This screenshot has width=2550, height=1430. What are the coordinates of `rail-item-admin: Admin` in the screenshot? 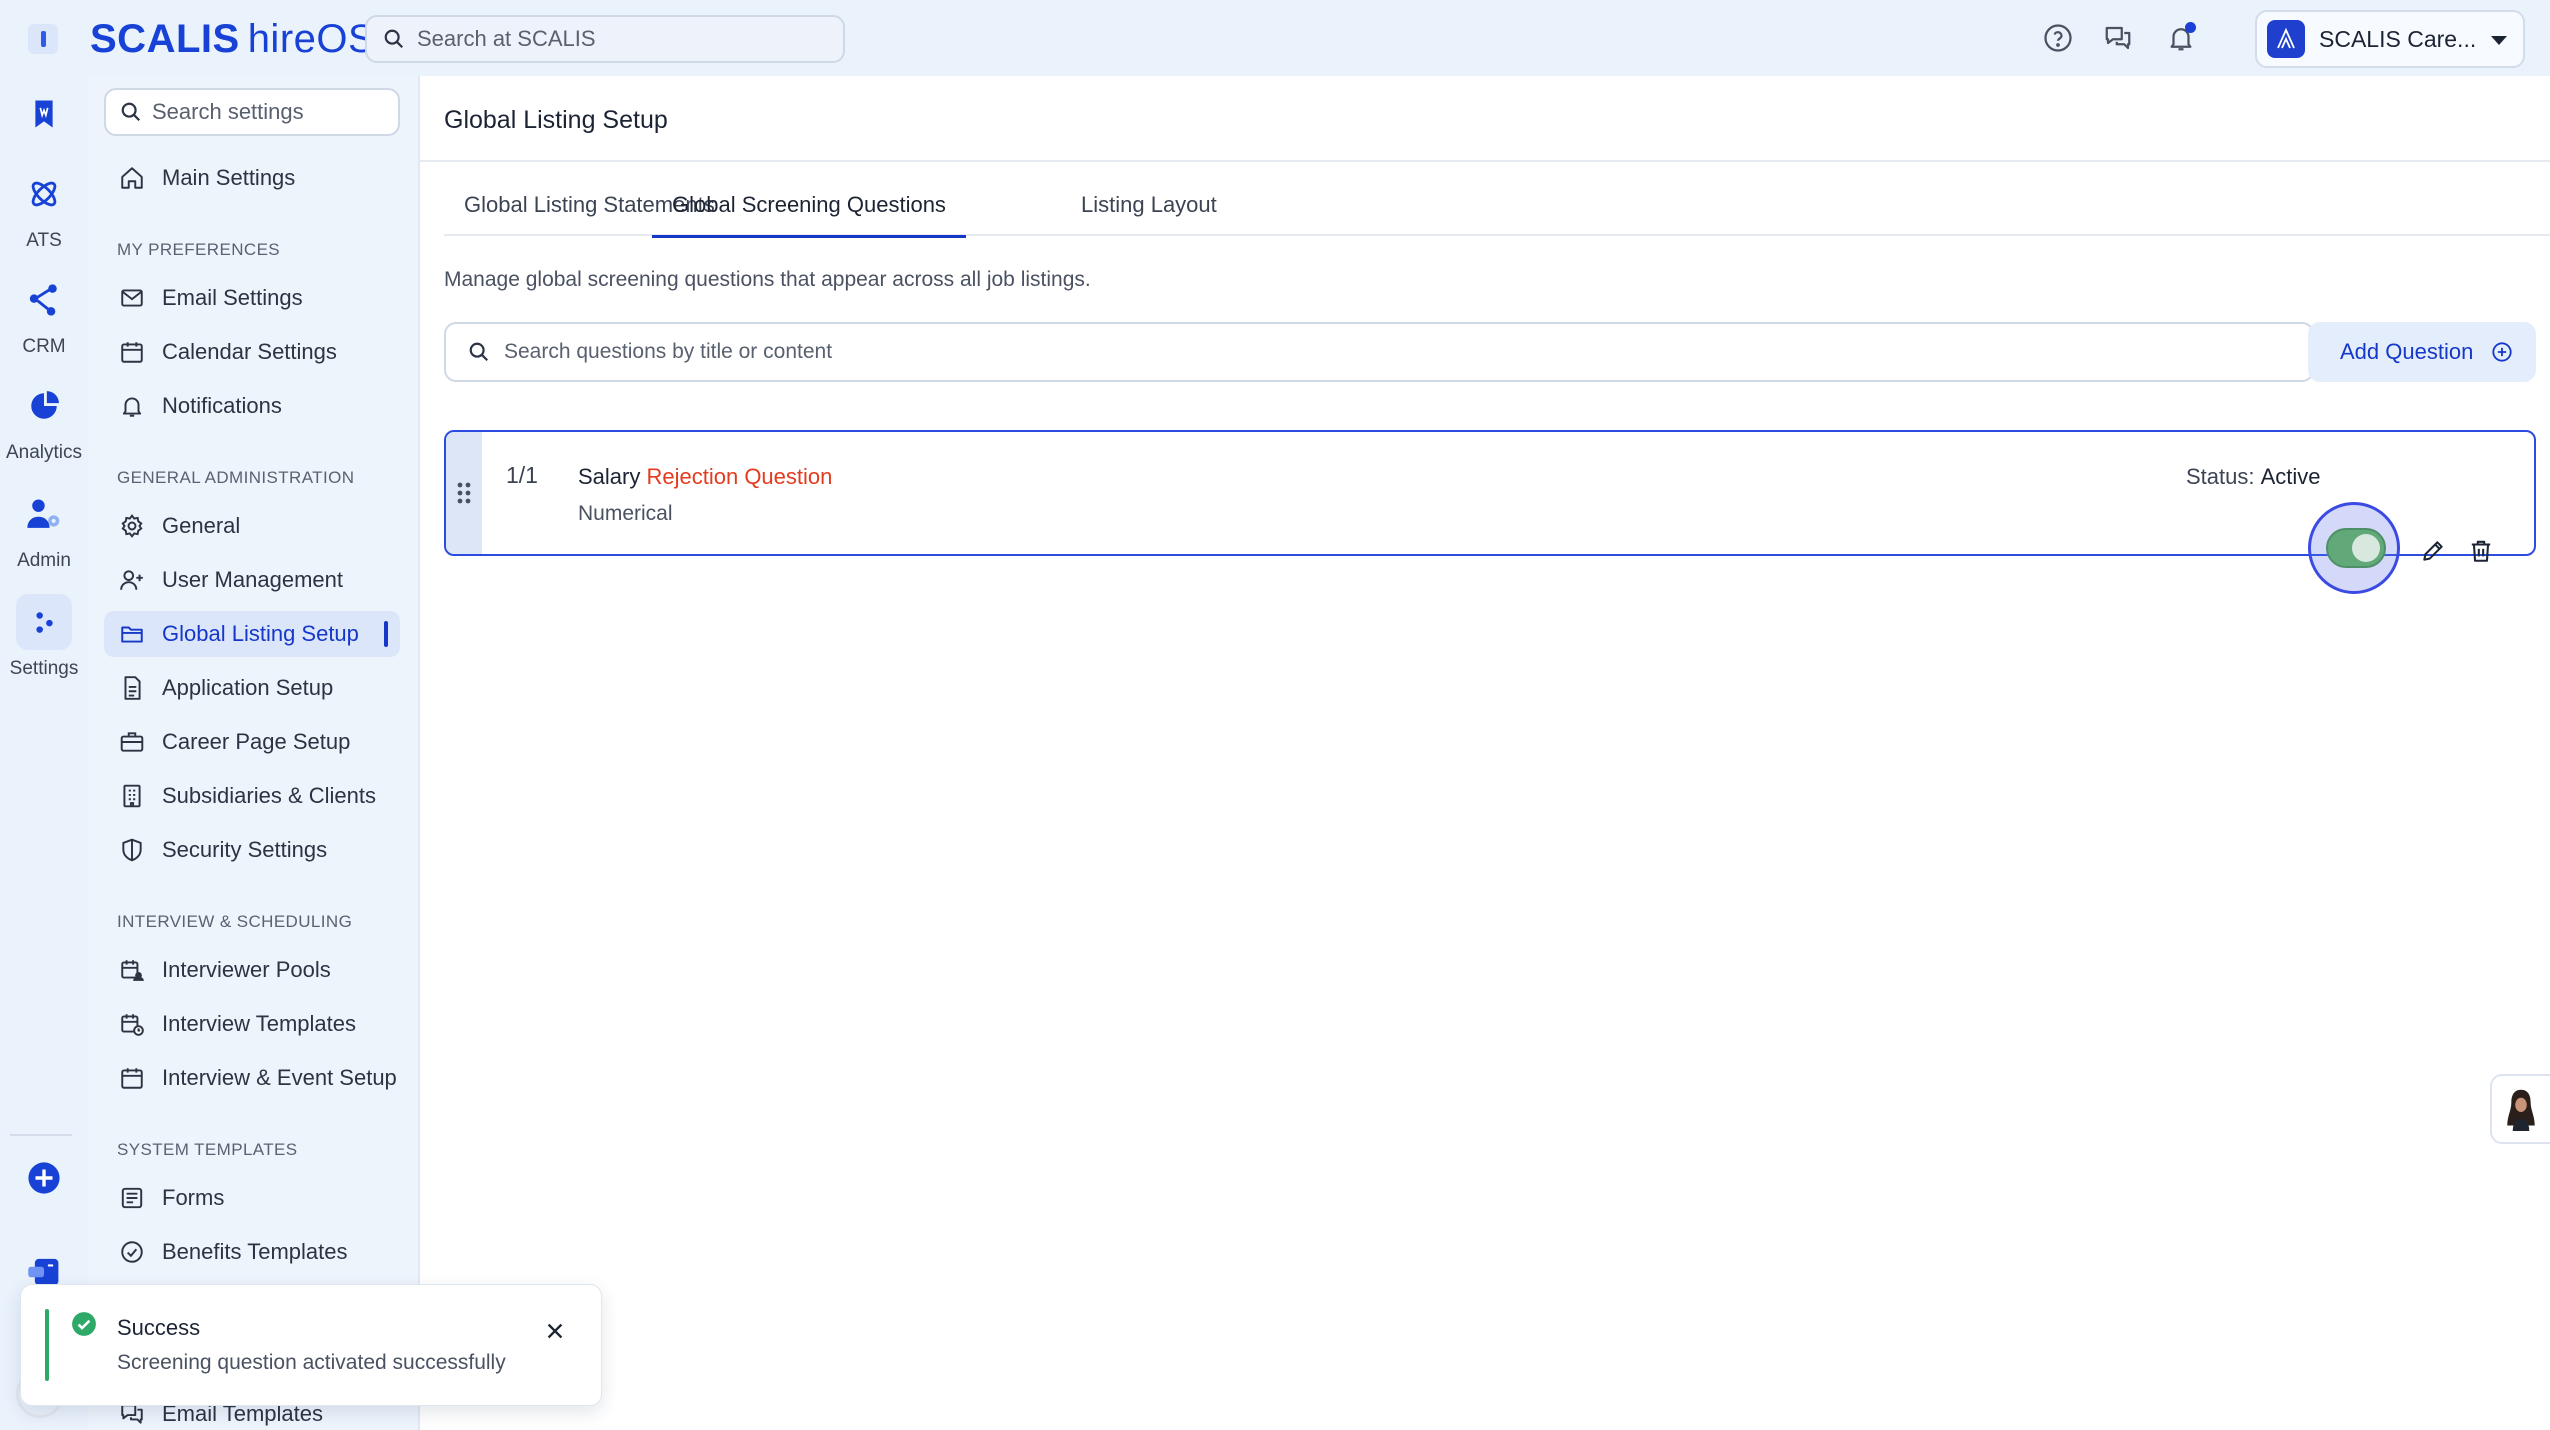 It's located at (44, 529).